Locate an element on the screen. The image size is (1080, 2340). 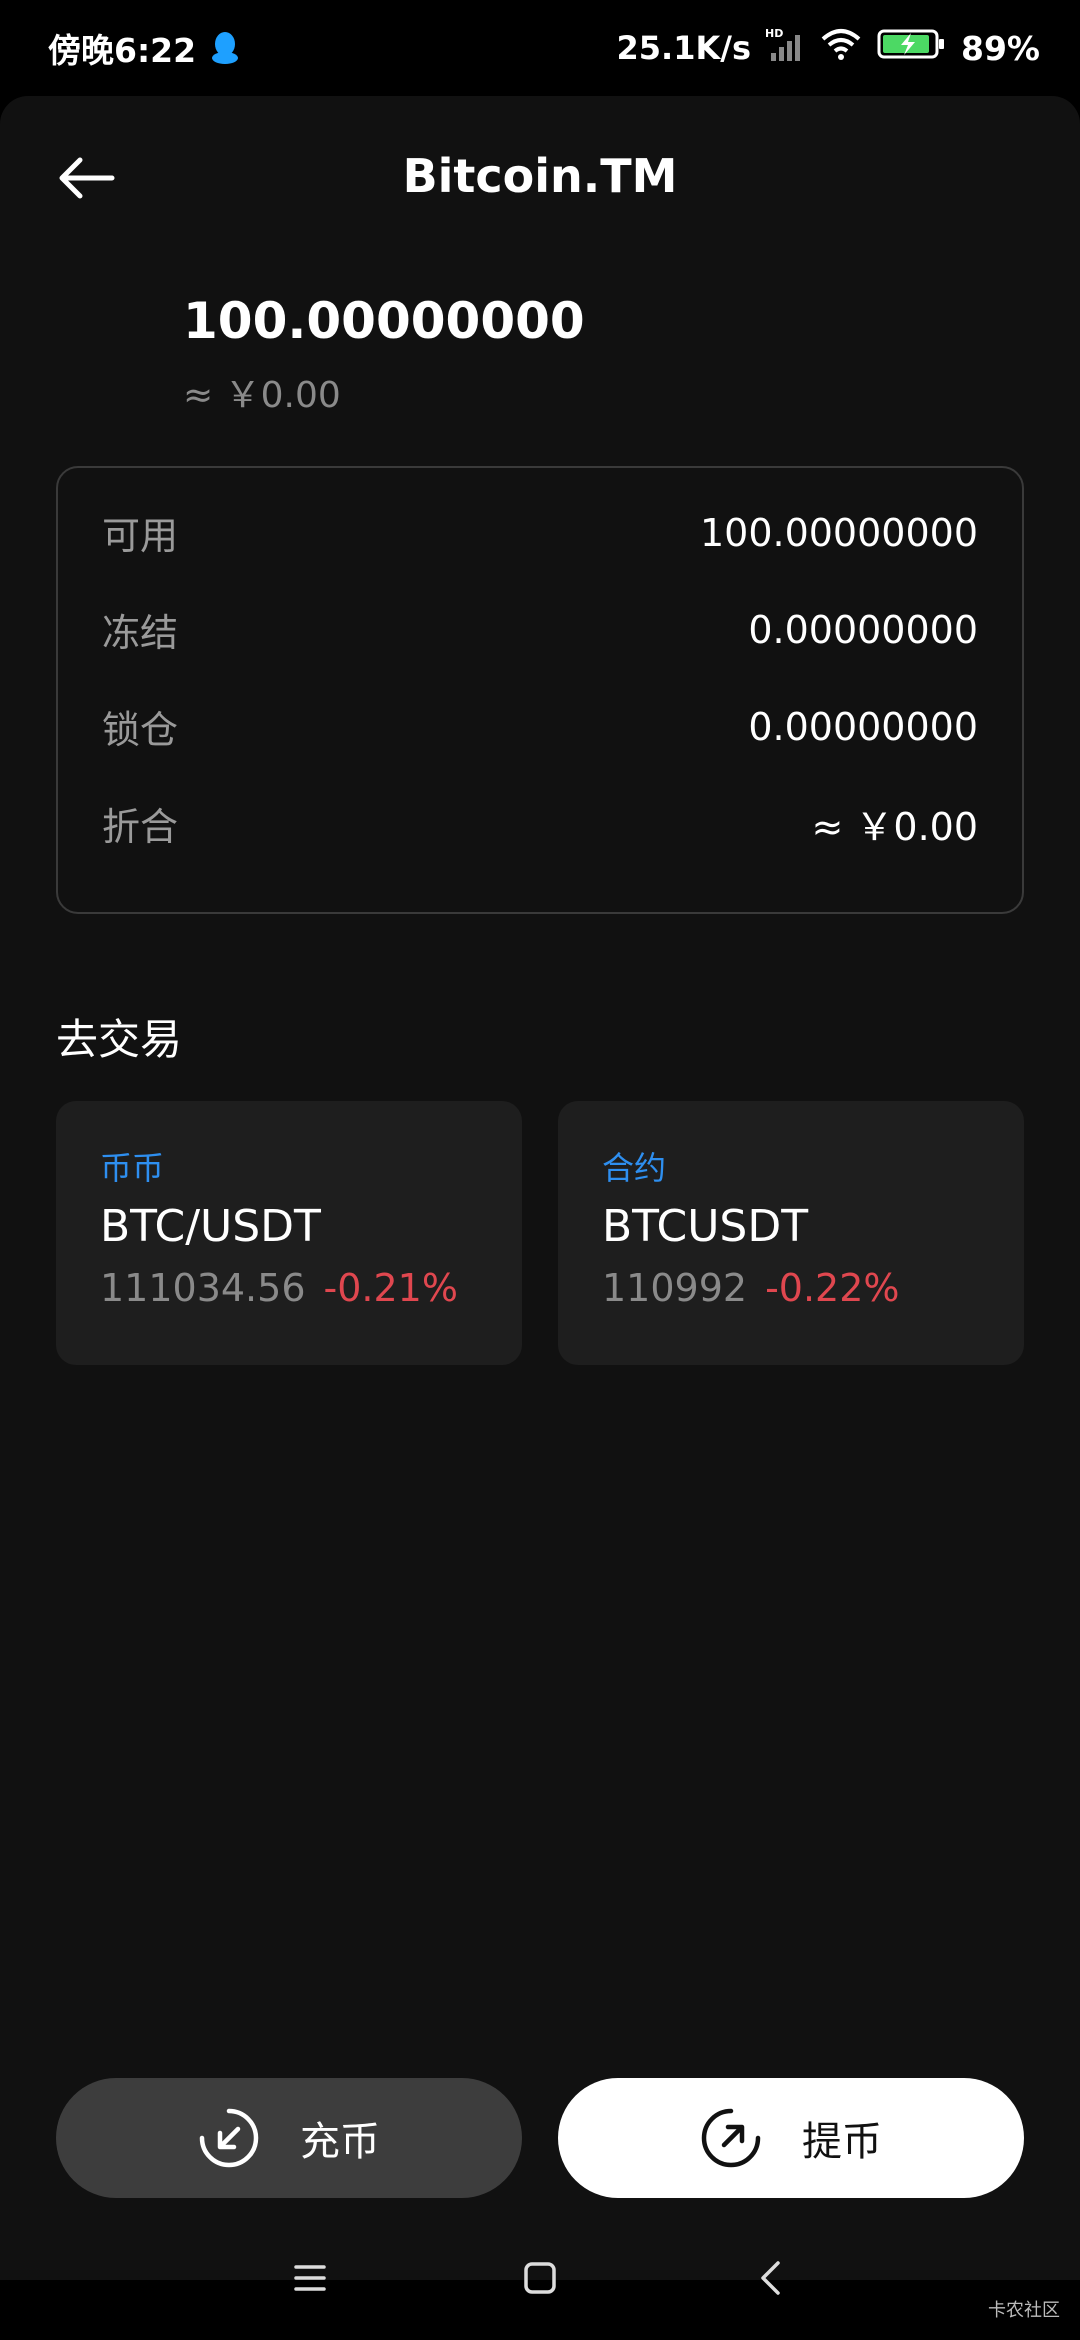
withdraw-icon is located at coordinates (731, 2138).